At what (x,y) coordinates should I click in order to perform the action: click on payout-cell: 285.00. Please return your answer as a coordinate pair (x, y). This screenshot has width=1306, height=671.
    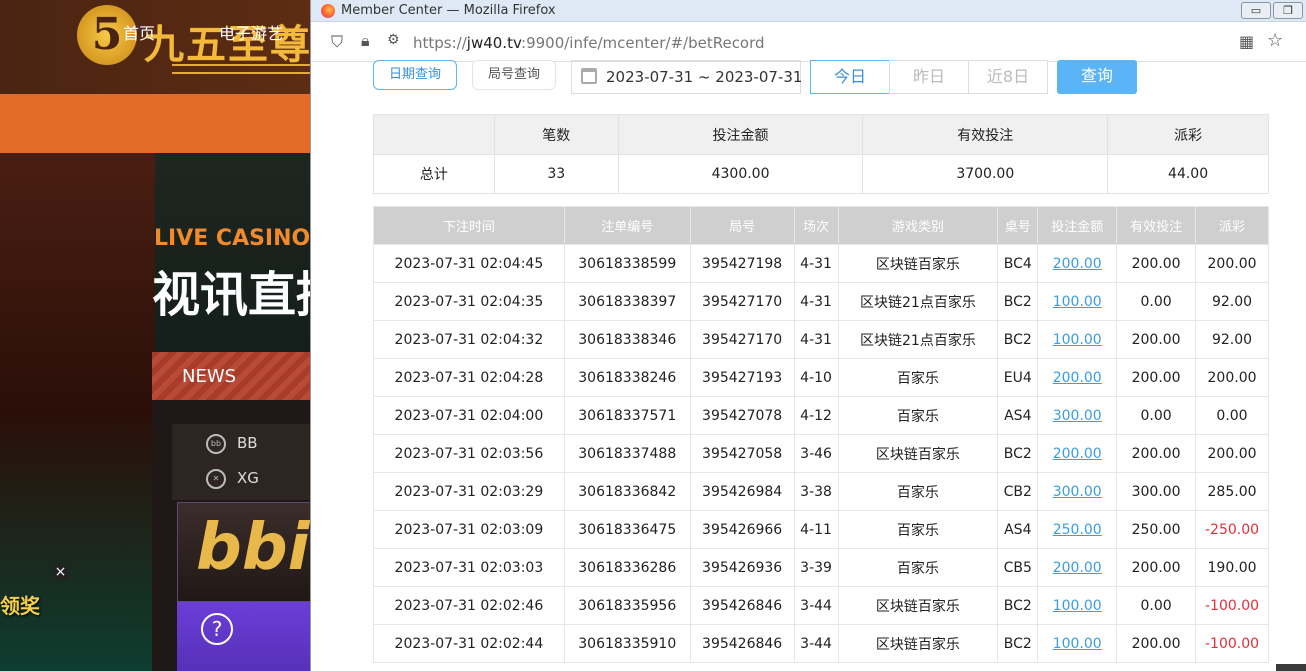
    Looking at the image, I should click on (1232, 491).